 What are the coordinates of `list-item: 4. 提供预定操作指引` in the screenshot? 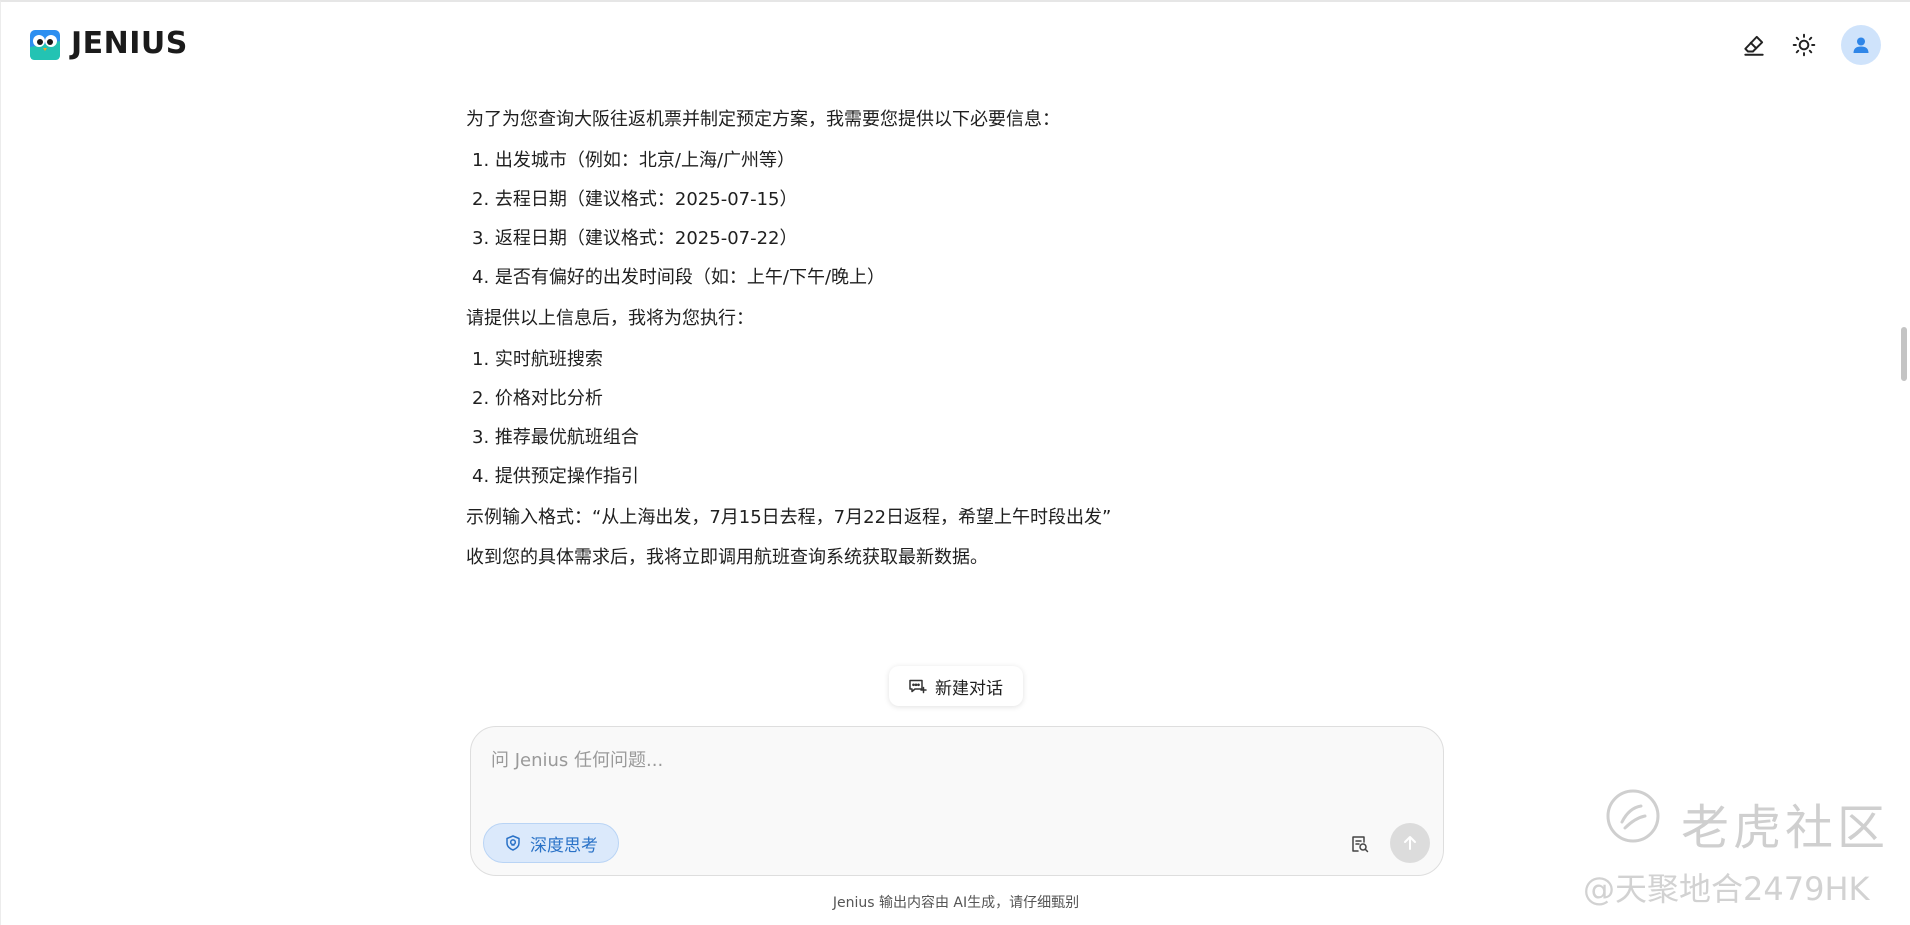 It's located at (555, 476).